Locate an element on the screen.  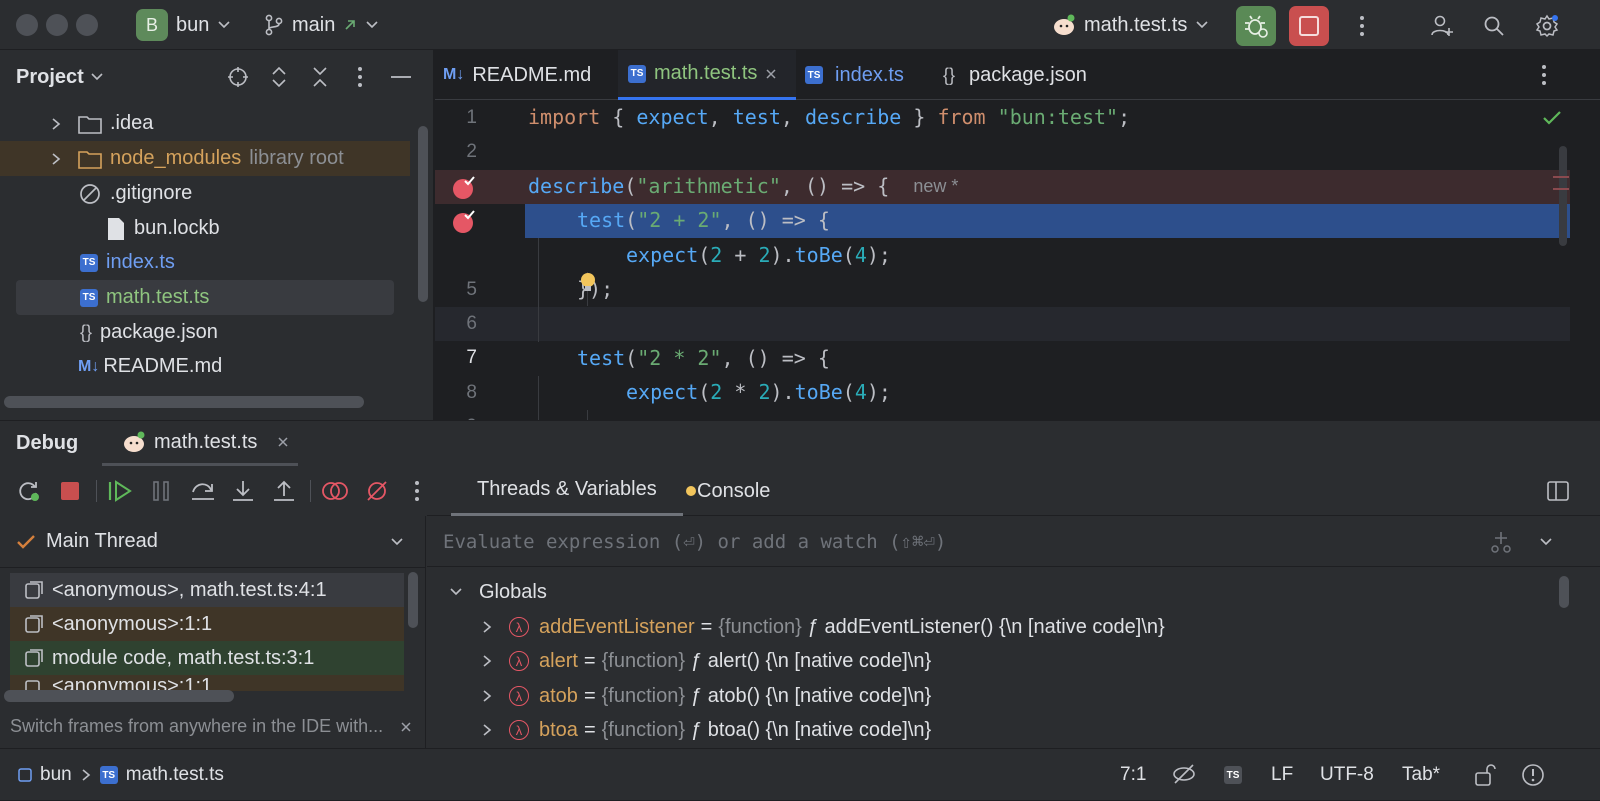
layout-icon is located at coordinates (1558, 491).